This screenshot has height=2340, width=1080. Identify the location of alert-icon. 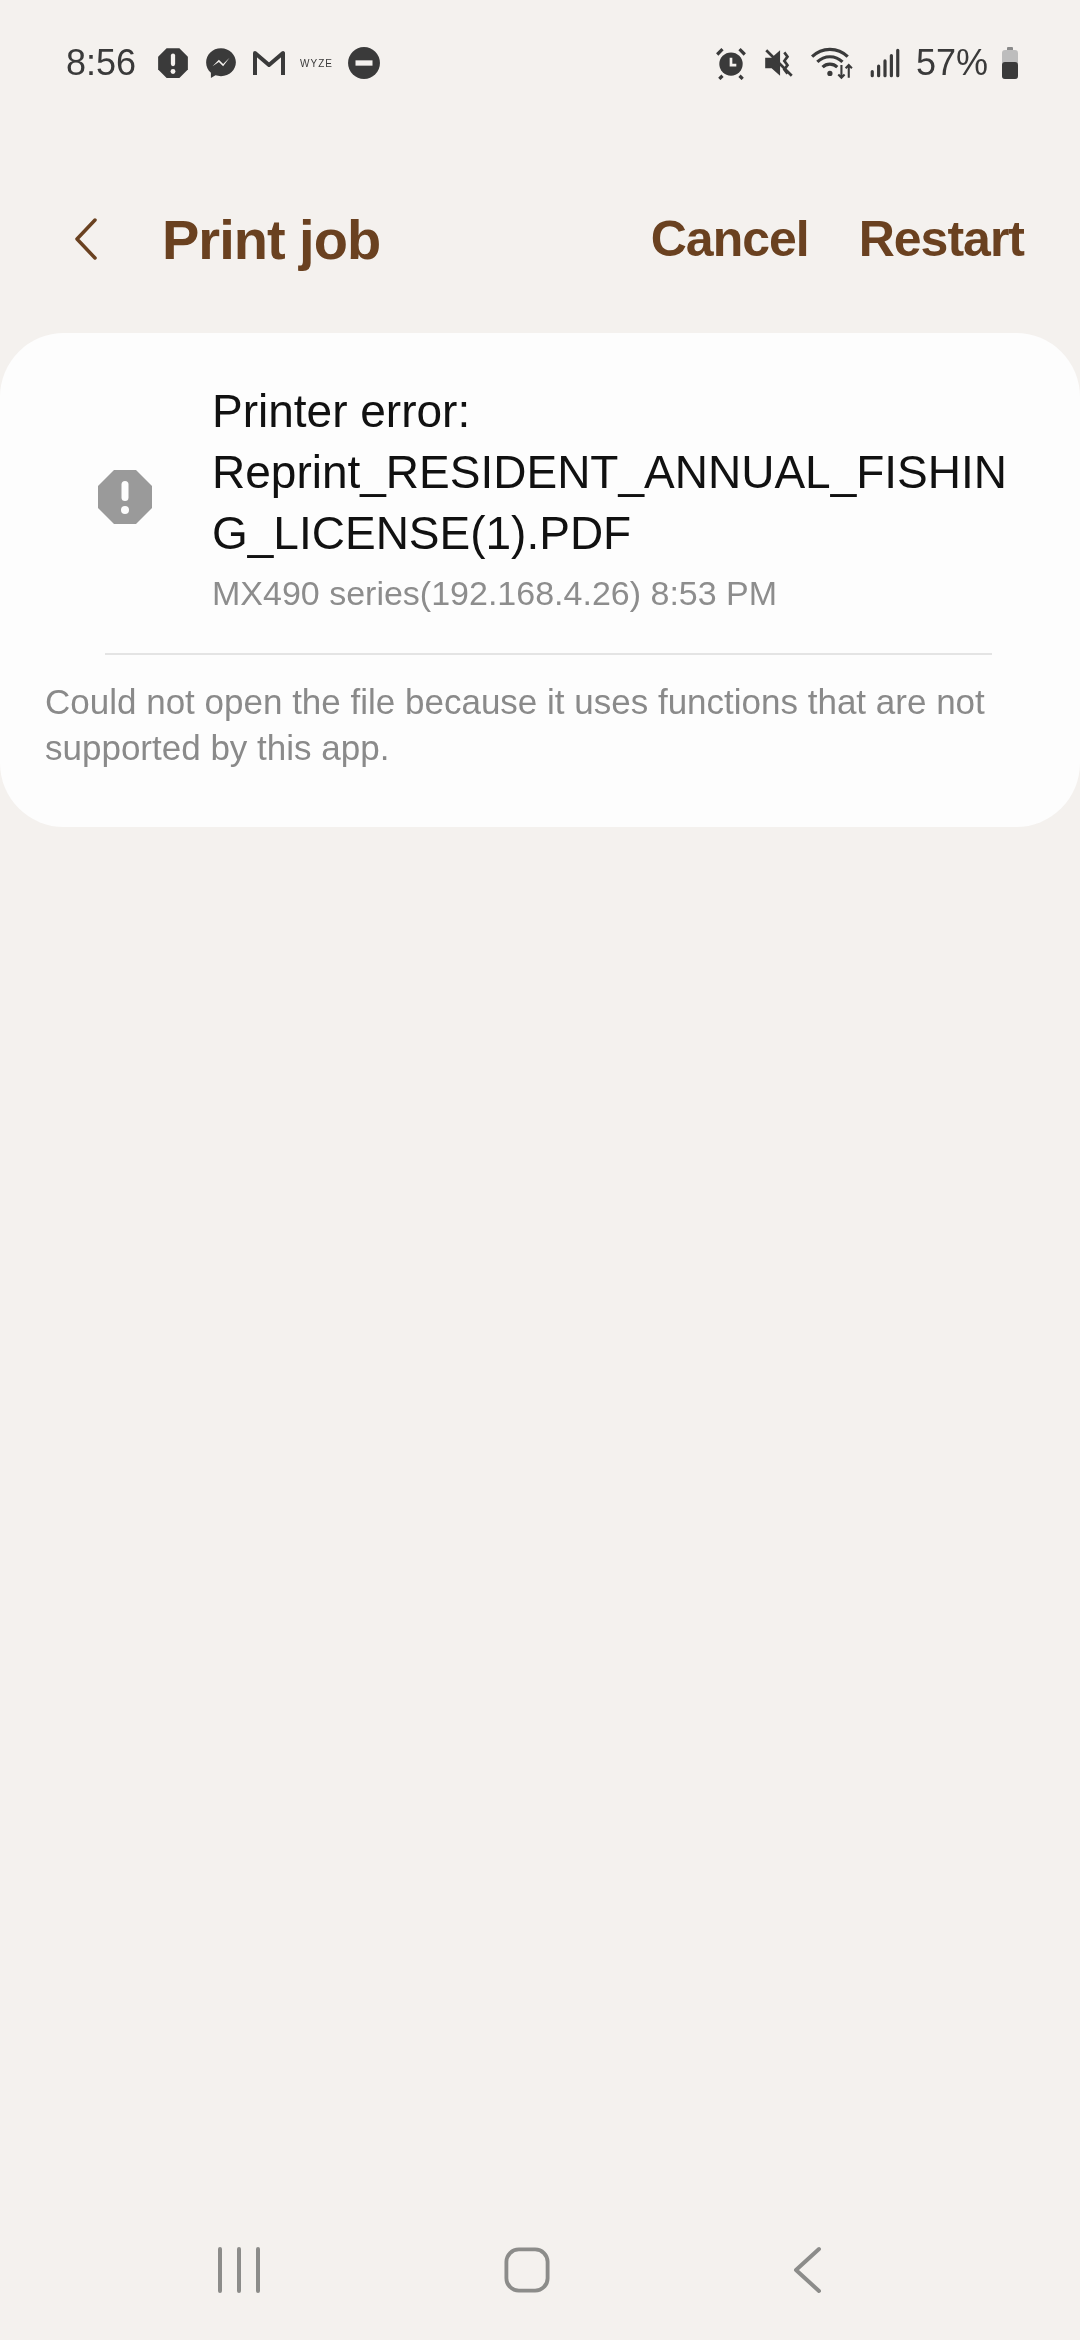
(173, 63).